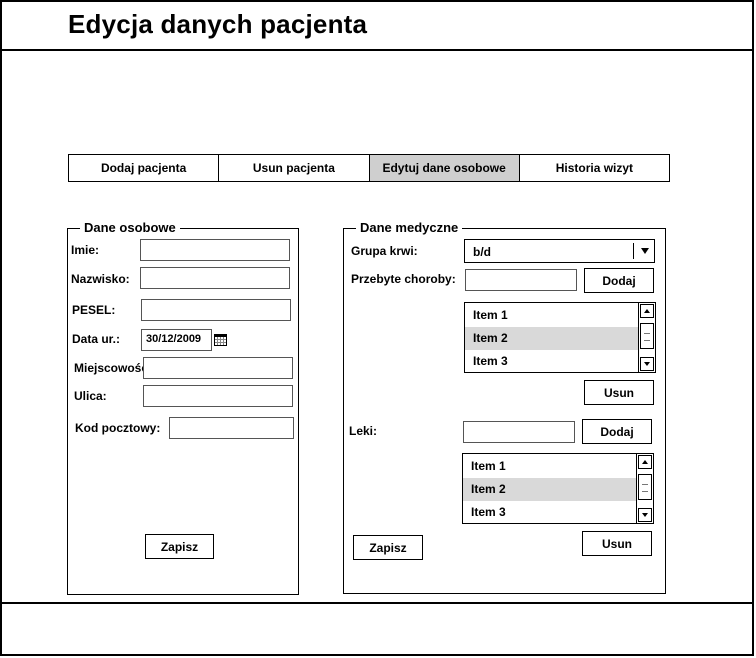 This screenshot has height=658, width=756. Describe the element at coordinates (363, 431) in the screenshot. I see `drugs-label: Leki:` at that location.